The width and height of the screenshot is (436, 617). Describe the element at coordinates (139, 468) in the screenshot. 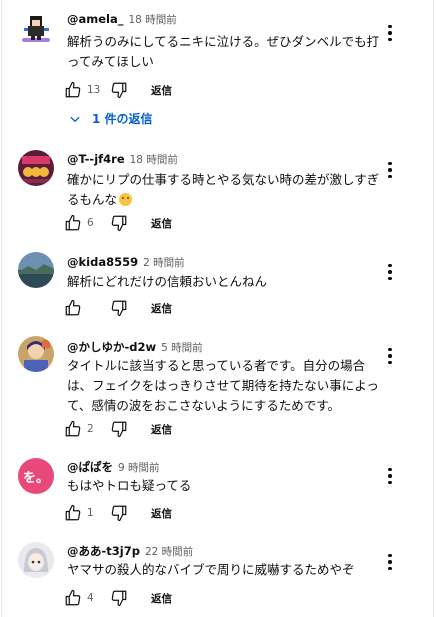

I see `timestamp: 9 時間前` at that location.